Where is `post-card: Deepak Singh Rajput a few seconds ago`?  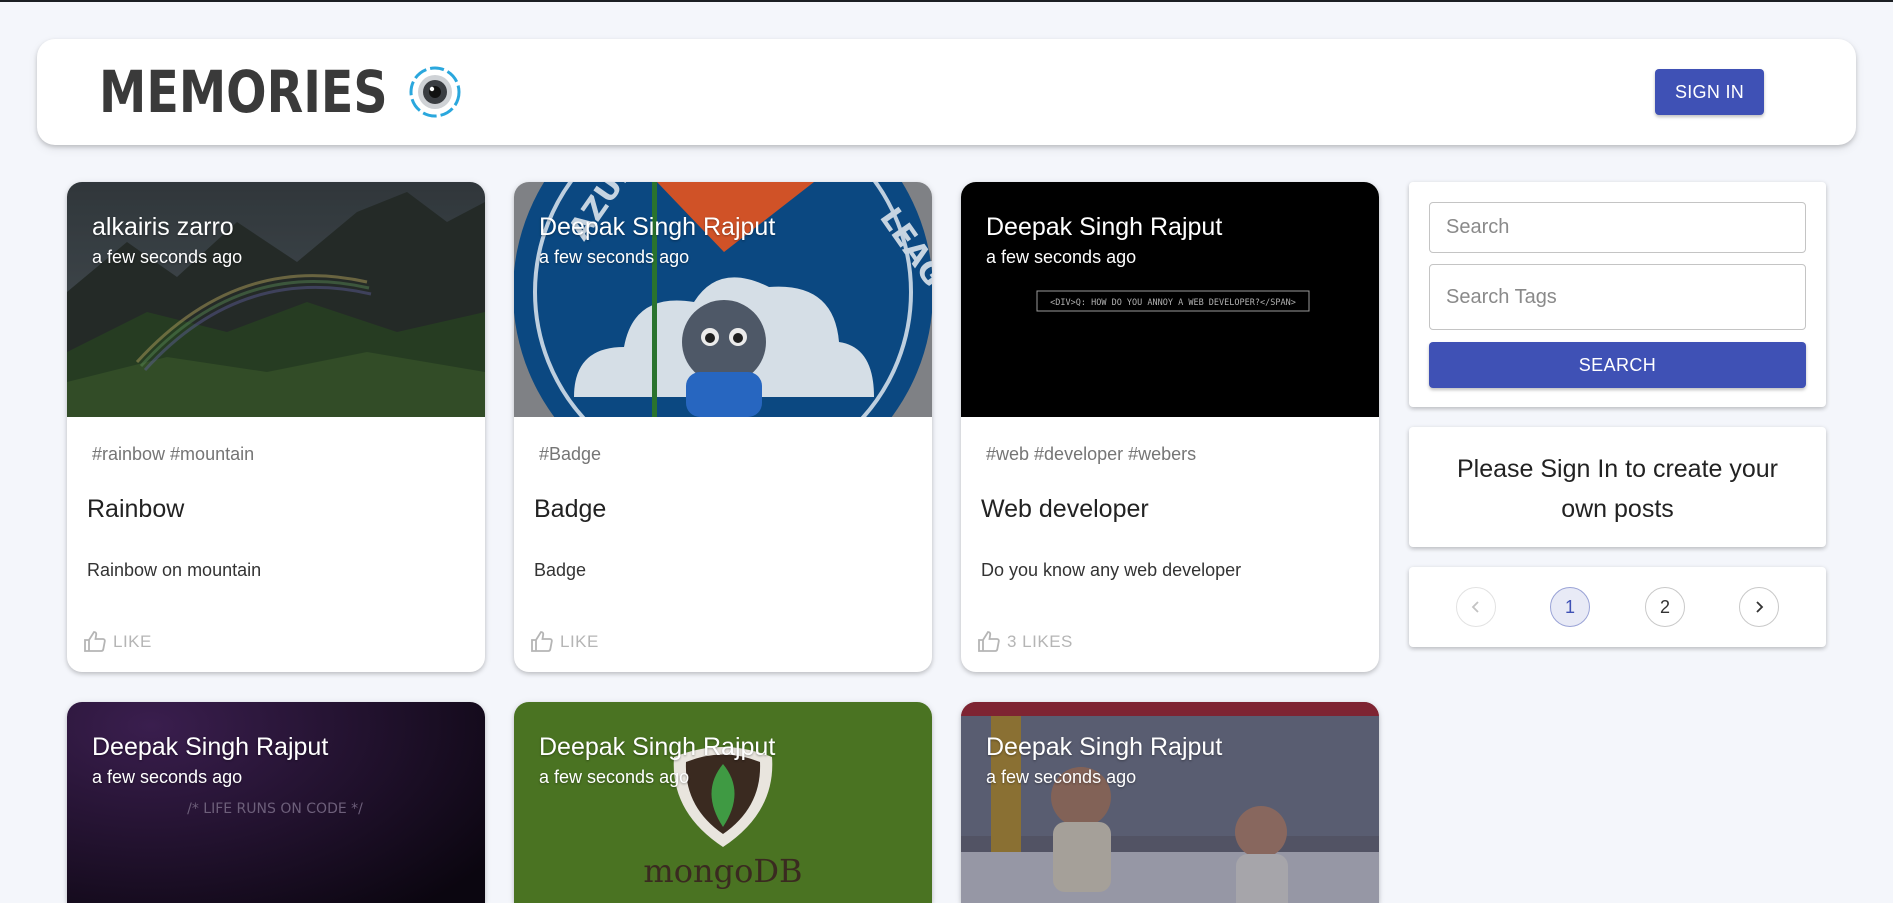
post-card: Deepak Singh Rajput a few seconds ago is located at coordinates (1170, 802).